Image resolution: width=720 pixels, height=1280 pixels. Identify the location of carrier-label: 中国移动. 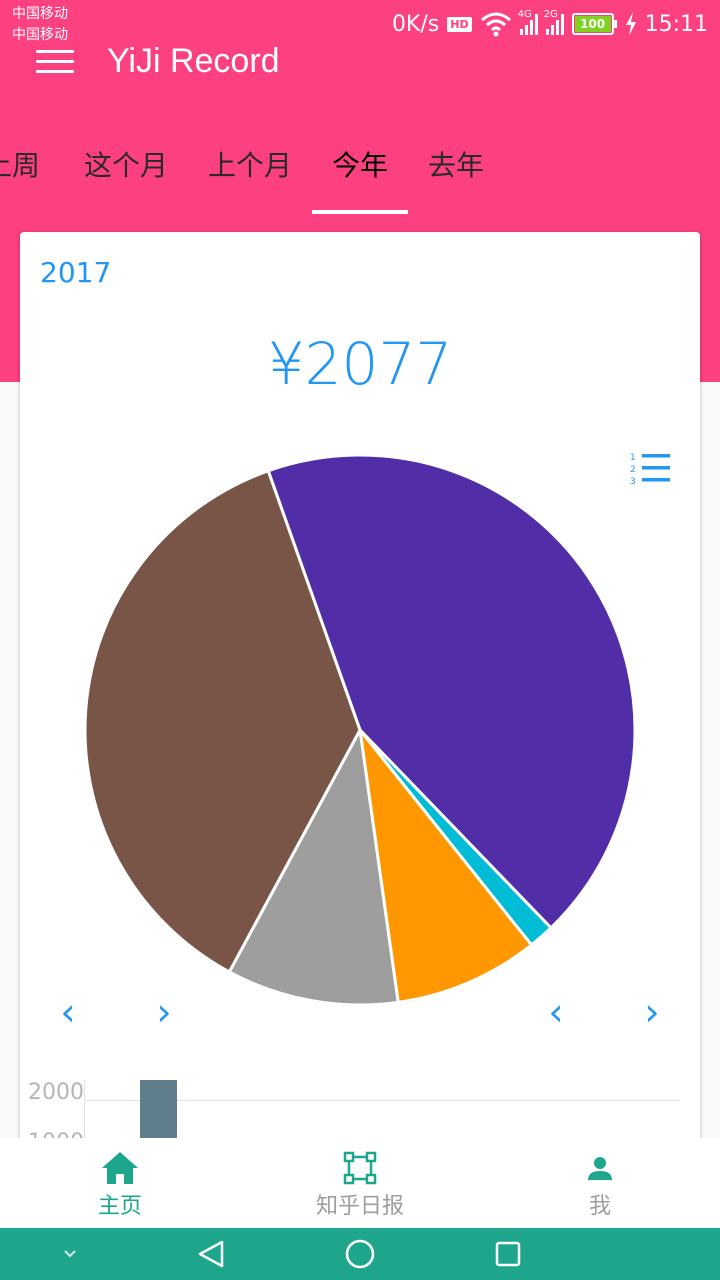
(40, 14).